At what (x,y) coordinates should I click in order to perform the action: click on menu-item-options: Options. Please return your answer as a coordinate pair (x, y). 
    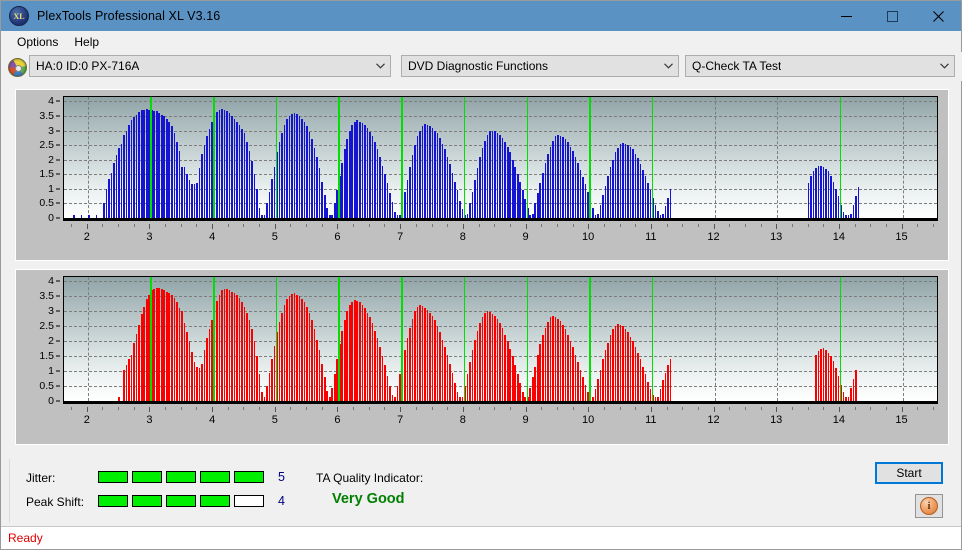
    Looking at the image, I should click on (37, 42).